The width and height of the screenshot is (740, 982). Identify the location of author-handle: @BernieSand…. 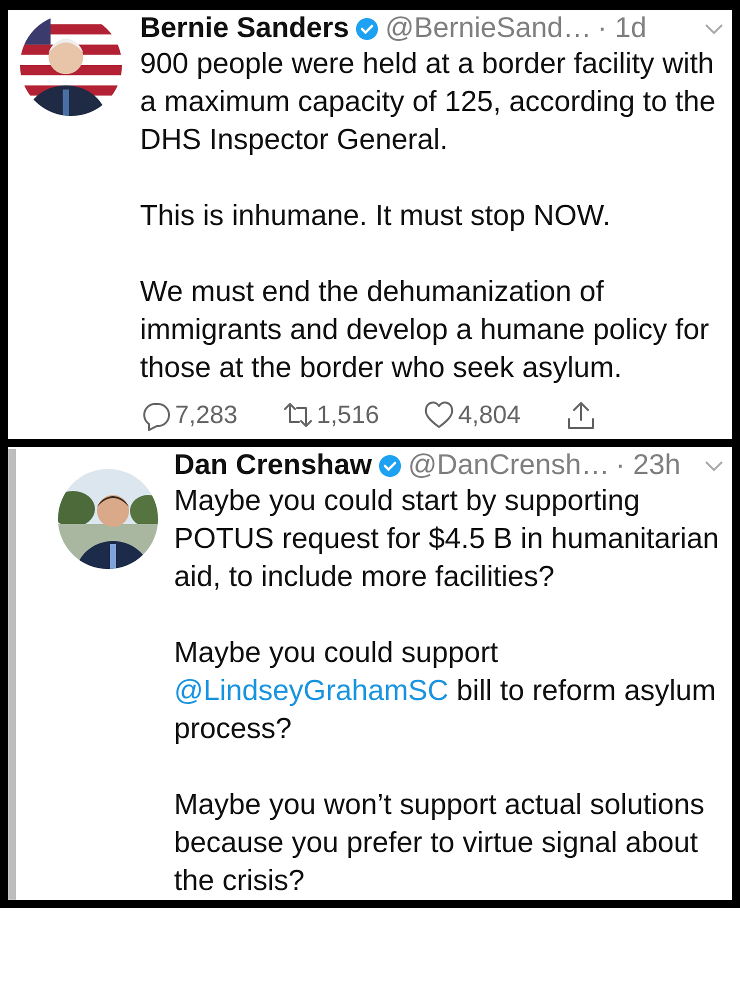
(488, 28).